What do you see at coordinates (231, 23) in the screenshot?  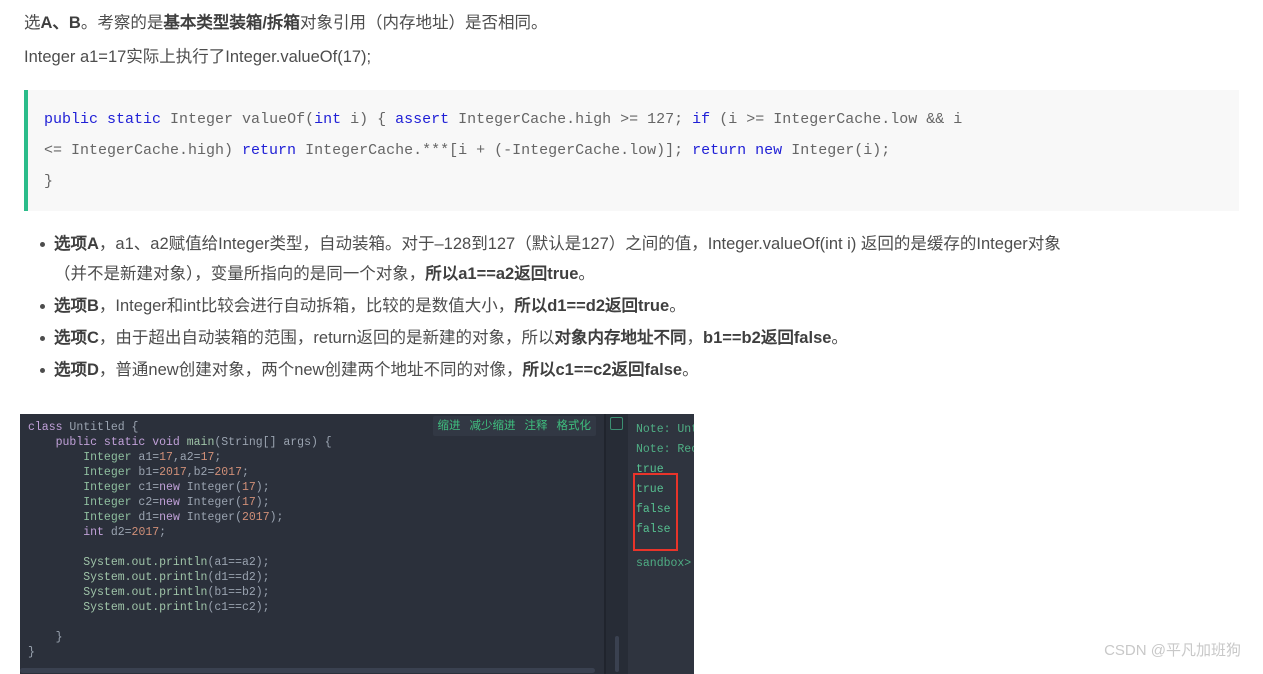 I see `paragraph-answer-topic: 基本类型装箱/拆箱` at bounding box center [231, 23].